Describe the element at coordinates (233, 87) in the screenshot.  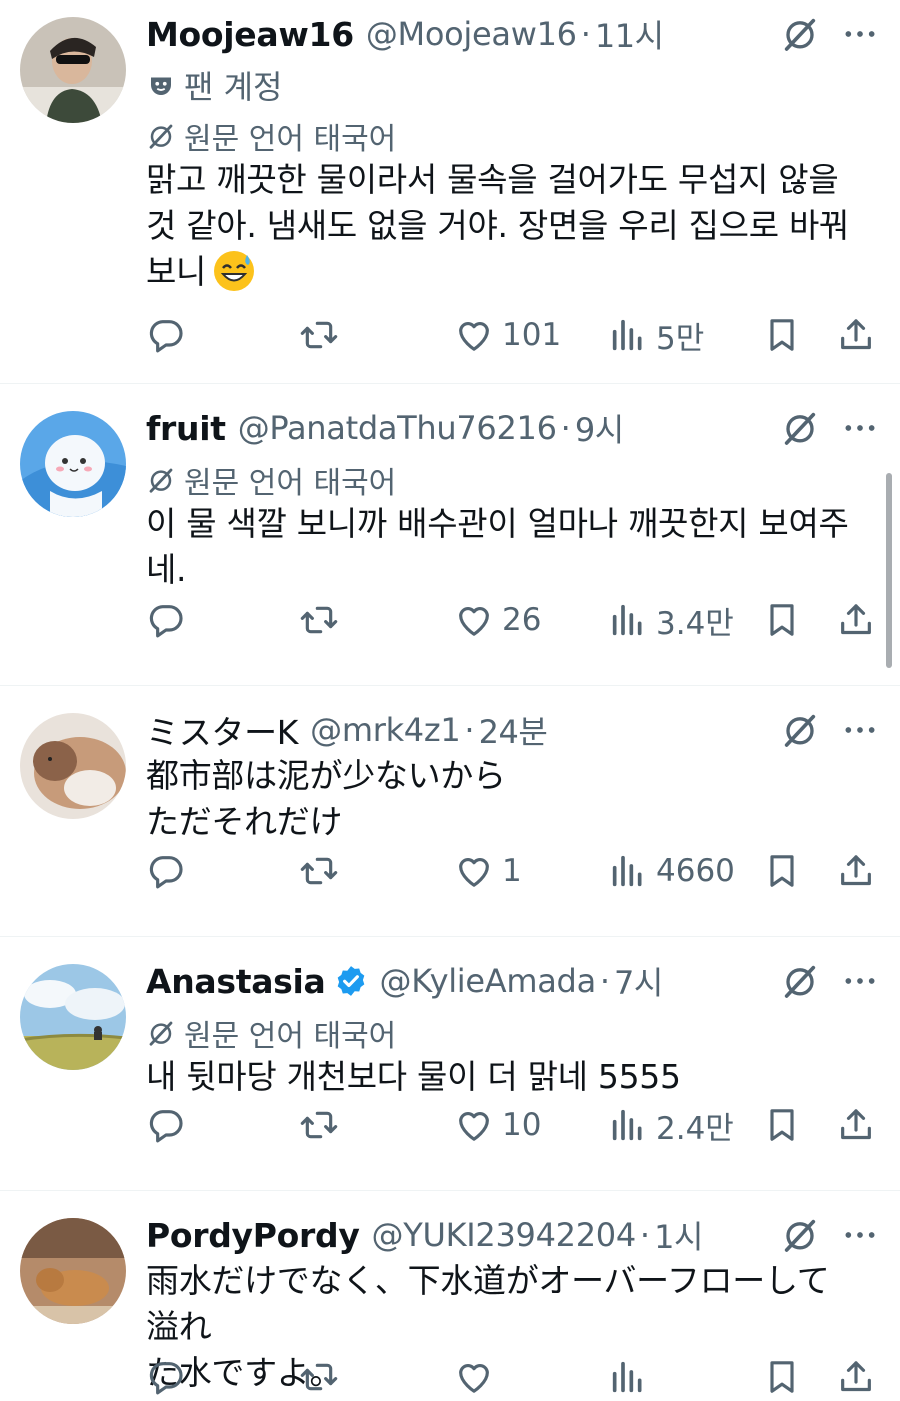
I see `fan-account-text: 팬 계정` at that location.